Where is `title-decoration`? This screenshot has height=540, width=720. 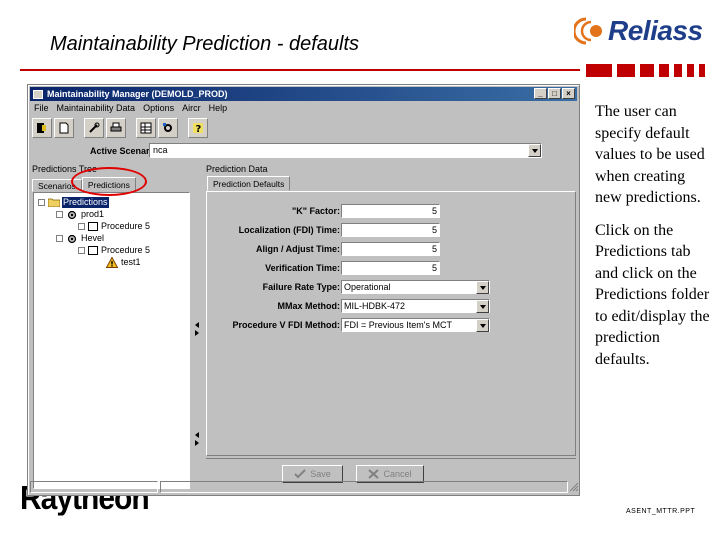 title-decoration is located at coordinates (645, 70).